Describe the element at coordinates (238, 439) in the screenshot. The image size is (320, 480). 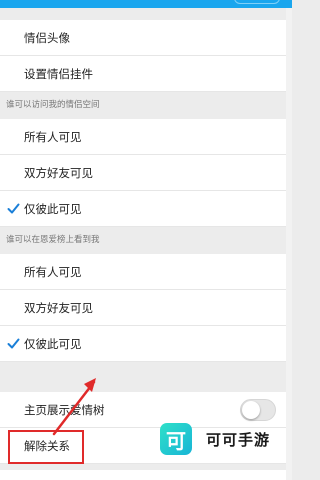
I see `watermark-text: 可可手游` at that location.